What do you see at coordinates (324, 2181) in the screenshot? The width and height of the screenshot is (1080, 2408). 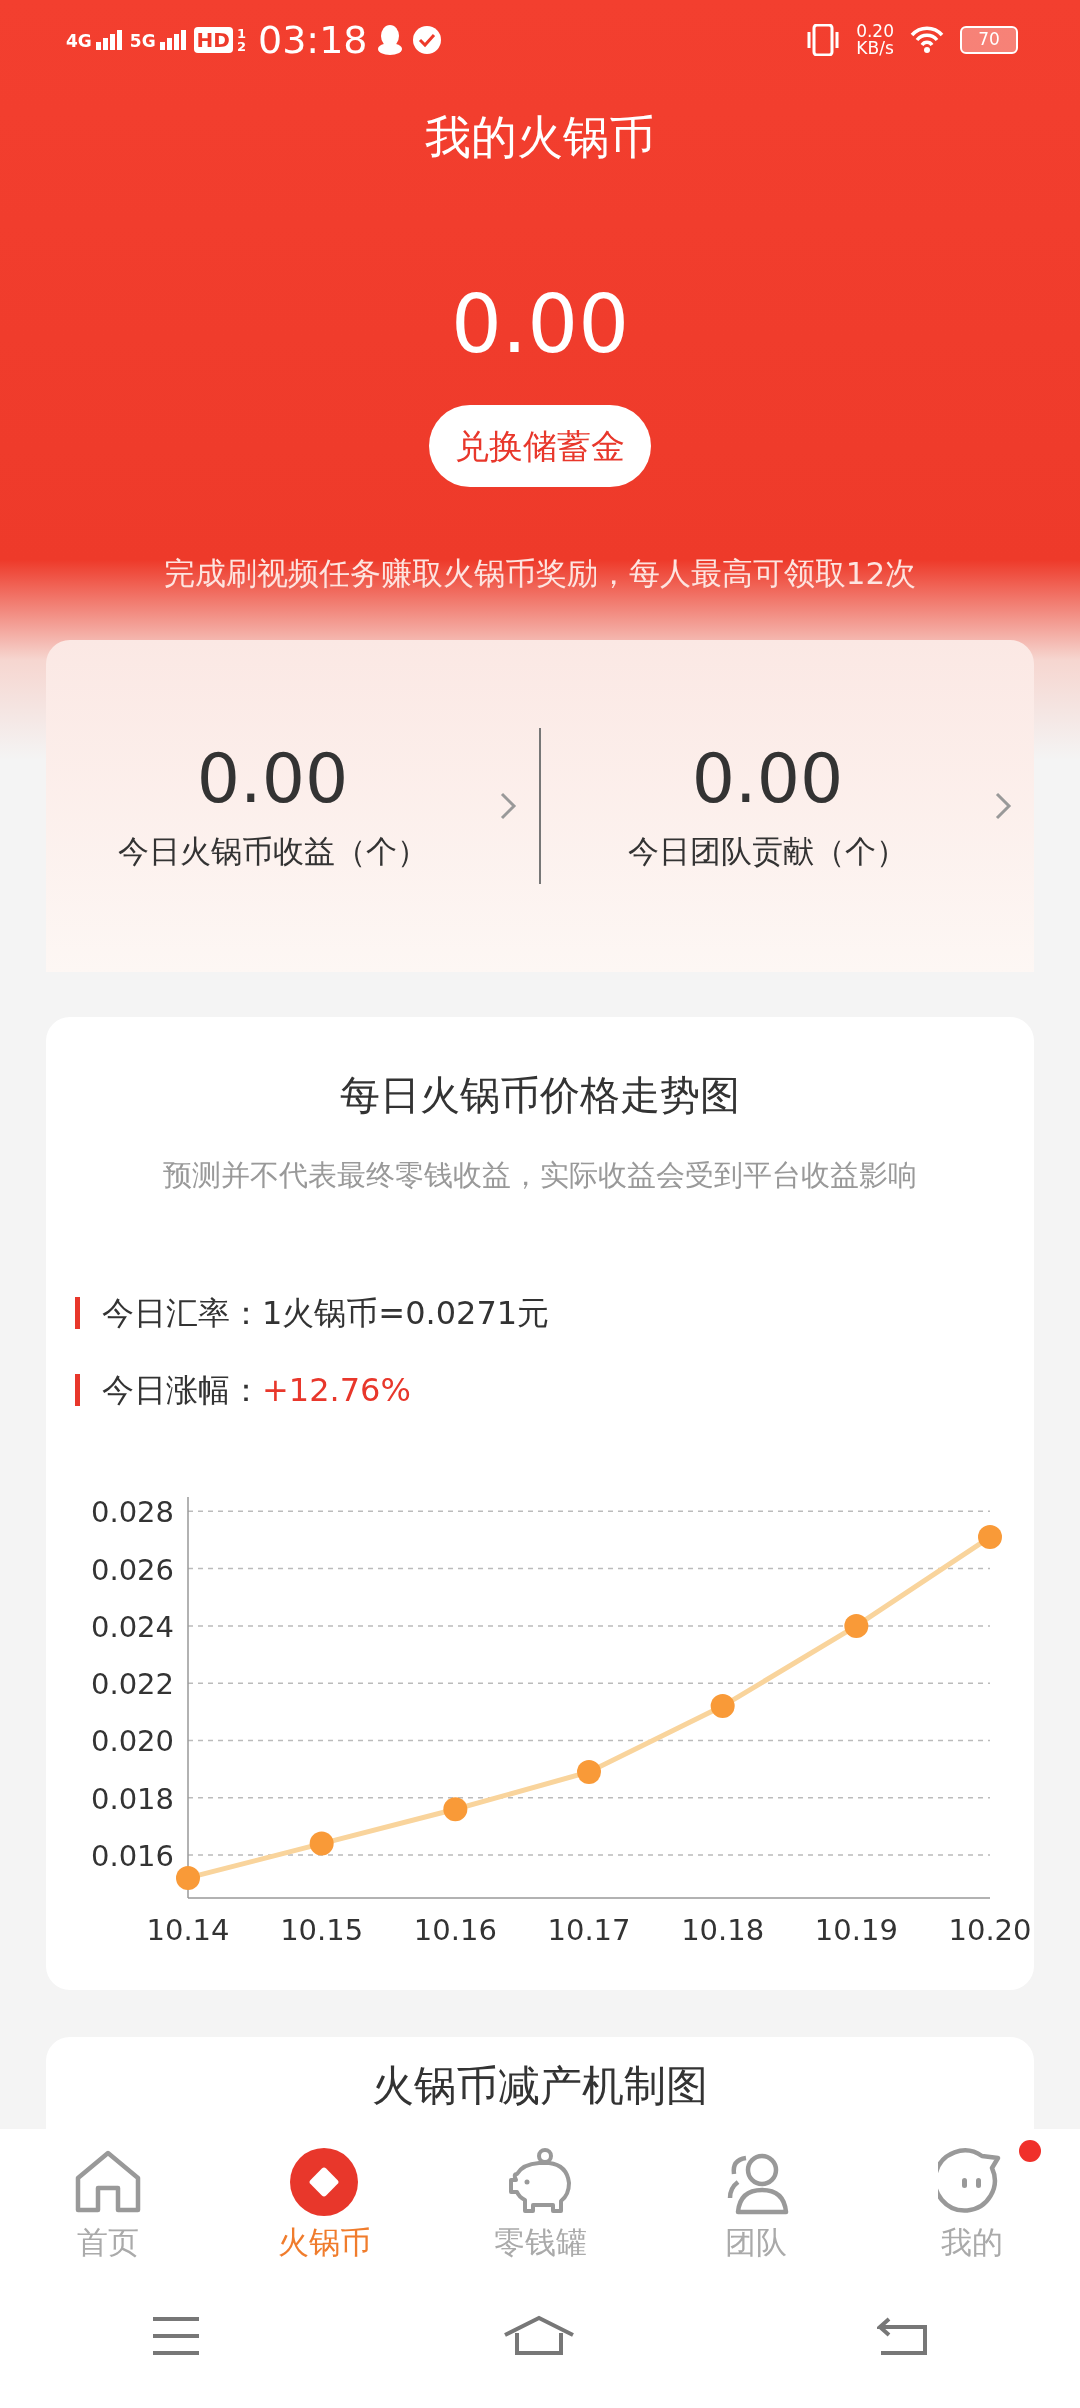 I see `coin-icon` at bounding box center [324, 2181].